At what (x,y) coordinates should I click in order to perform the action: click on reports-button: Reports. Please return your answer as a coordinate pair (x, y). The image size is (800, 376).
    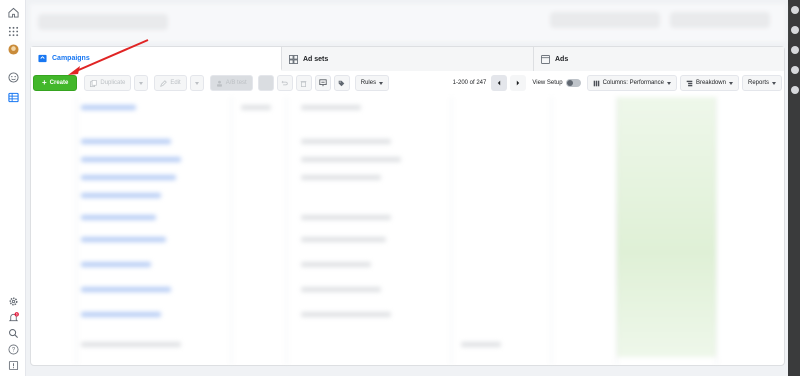
    Looking at the image, I should click on (761, 83).